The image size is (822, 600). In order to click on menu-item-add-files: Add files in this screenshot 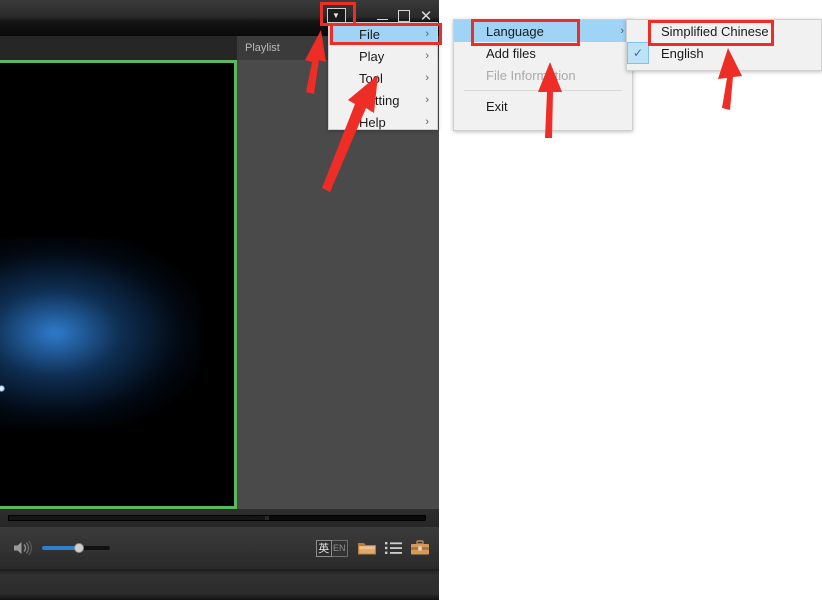, I will do `click(543, 53)`.